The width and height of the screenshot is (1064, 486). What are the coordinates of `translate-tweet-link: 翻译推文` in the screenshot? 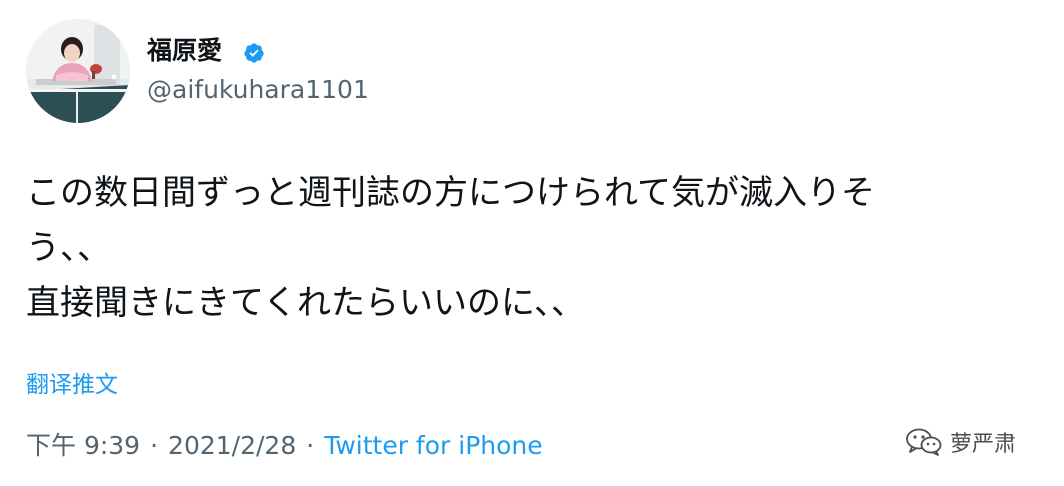 It's located at (72, 385).